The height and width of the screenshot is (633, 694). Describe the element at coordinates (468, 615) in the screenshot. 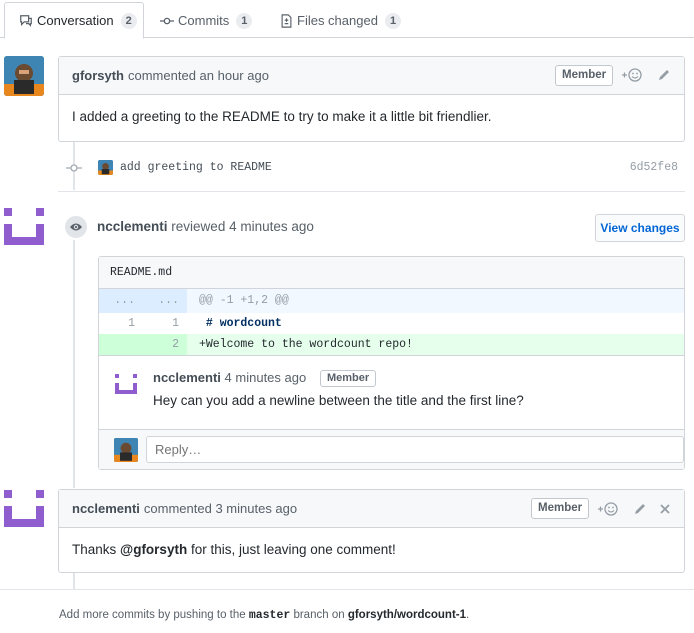

I see `push-hint-text: .` at that location.